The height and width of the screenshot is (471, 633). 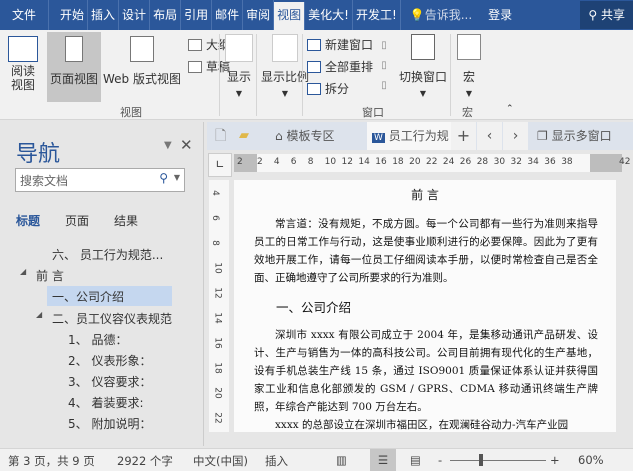 I want to click on web-view-button: Web 版式视图, so click(x=142, y=61).